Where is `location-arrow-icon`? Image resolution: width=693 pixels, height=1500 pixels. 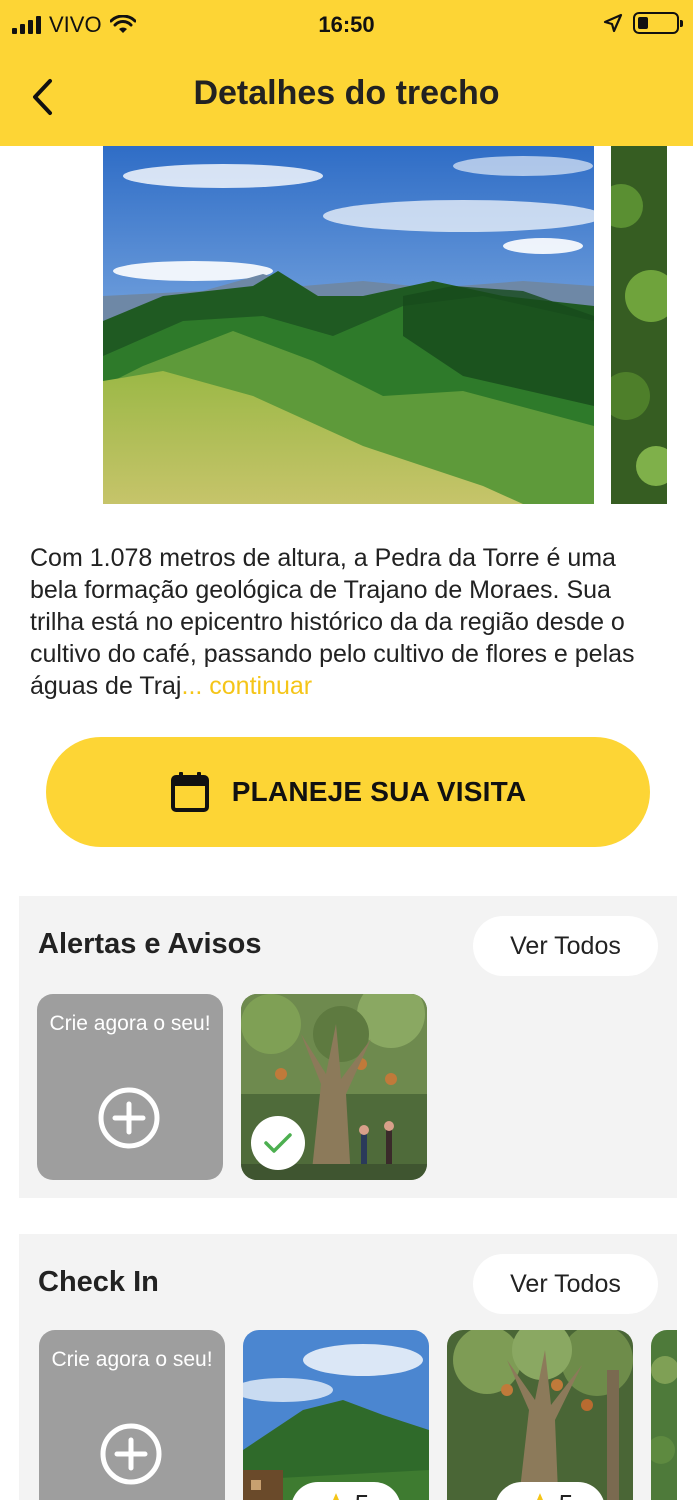 location-arrow-icon is located at coordinates (613, 23).